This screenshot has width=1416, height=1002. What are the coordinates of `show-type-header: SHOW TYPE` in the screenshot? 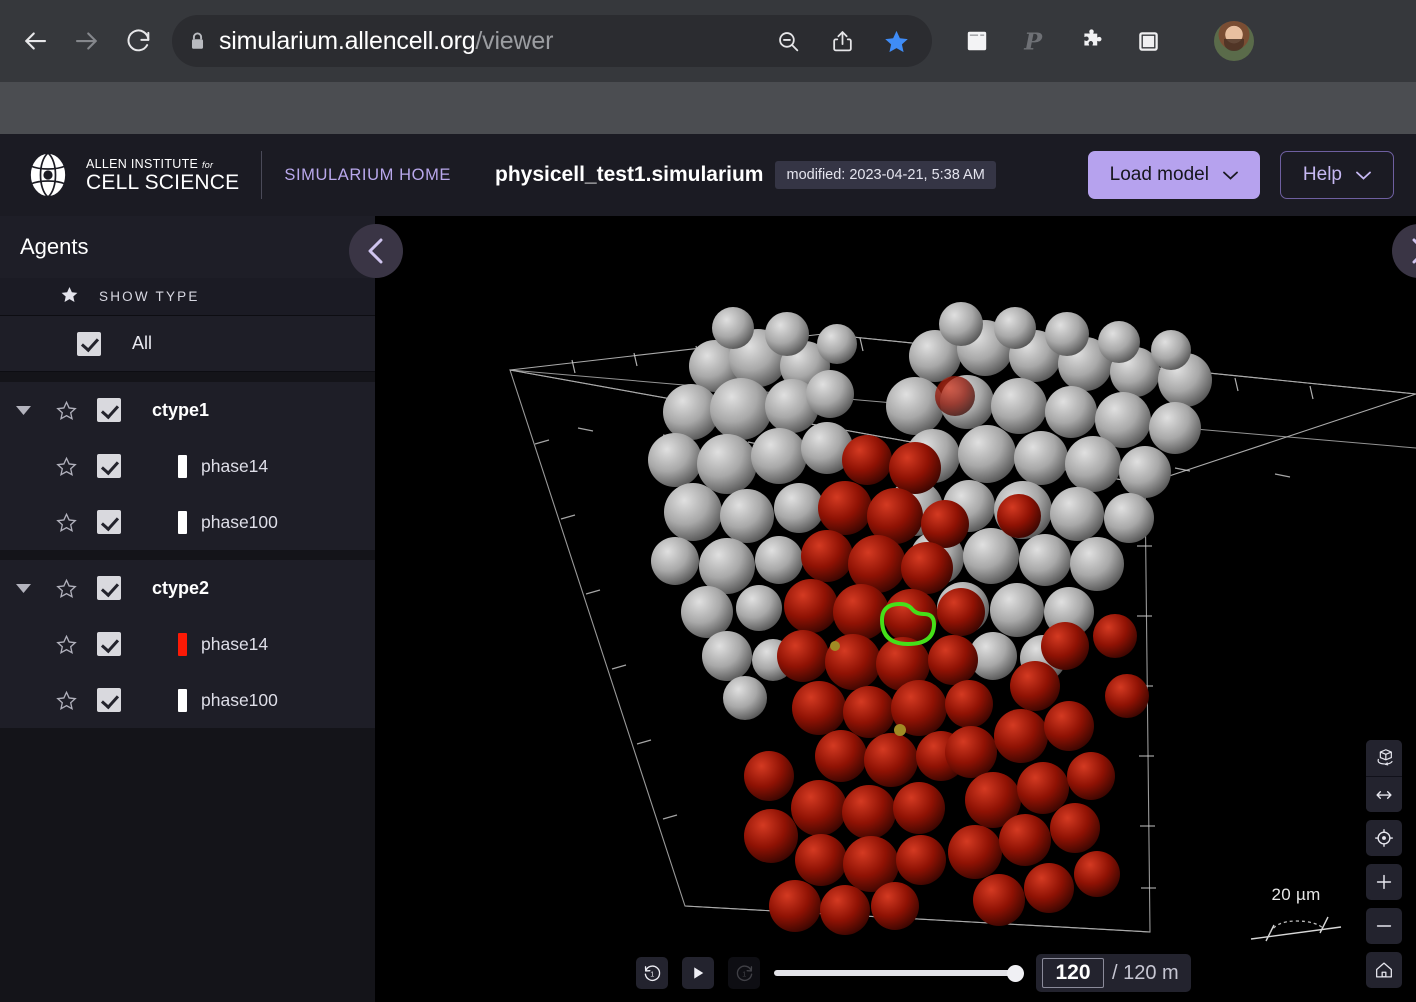 It's located at (187, 297).